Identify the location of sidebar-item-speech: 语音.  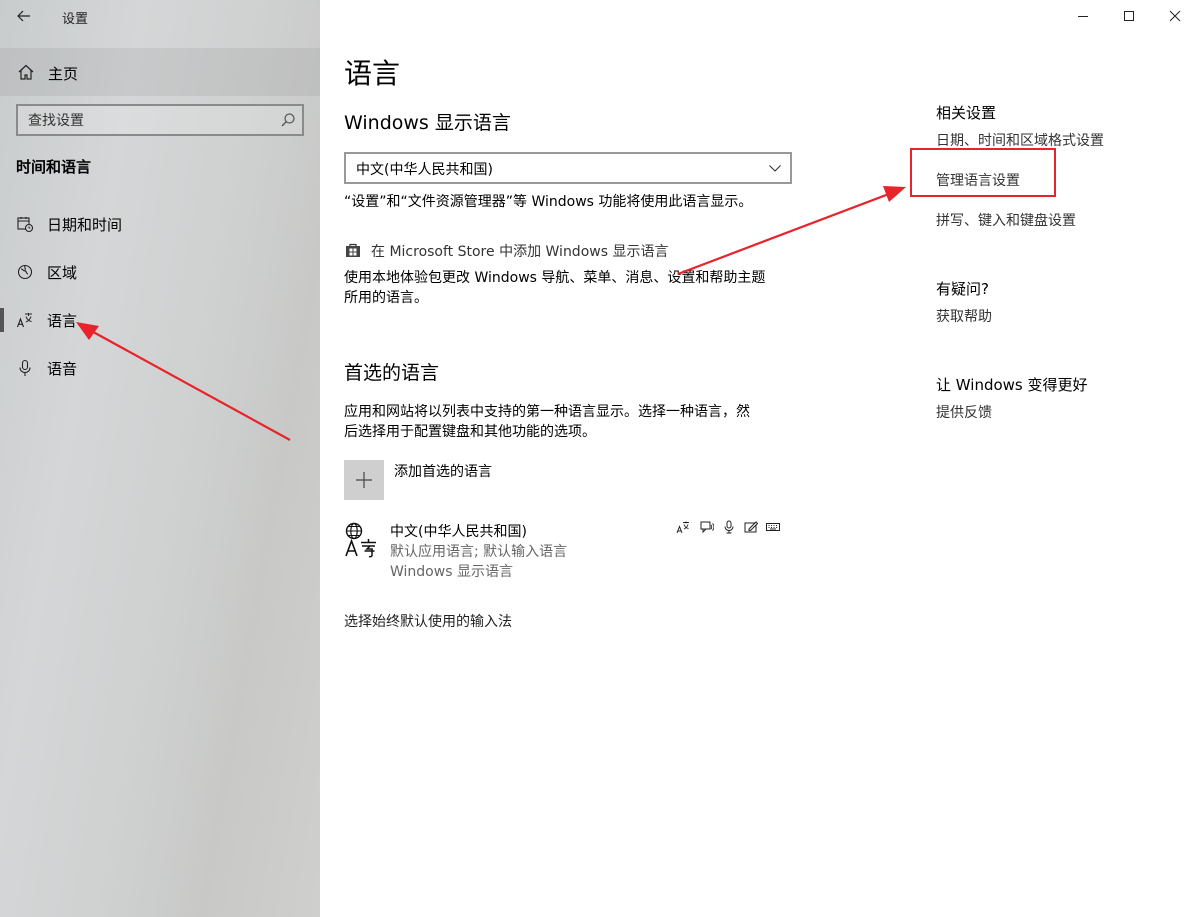
(160, 368).